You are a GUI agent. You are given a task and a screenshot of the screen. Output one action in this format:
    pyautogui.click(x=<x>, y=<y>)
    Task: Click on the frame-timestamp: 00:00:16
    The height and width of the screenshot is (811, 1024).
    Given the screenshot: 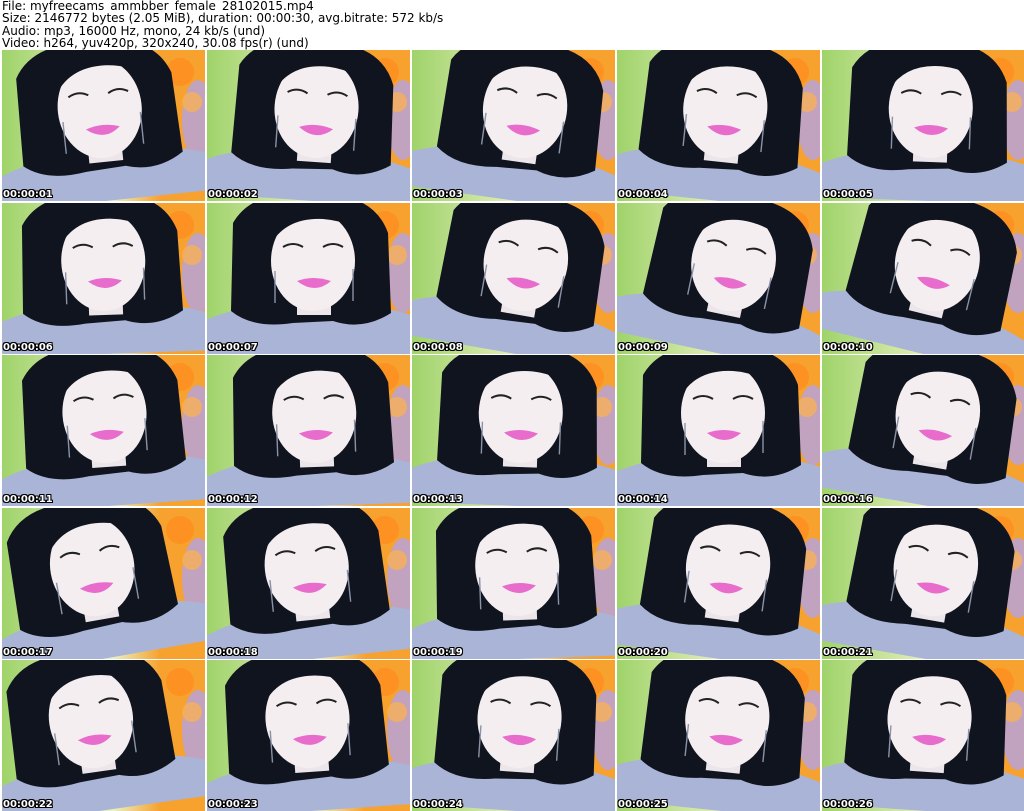 What is the action you would take?
    pyautogui.click(x=848, y=499)
    